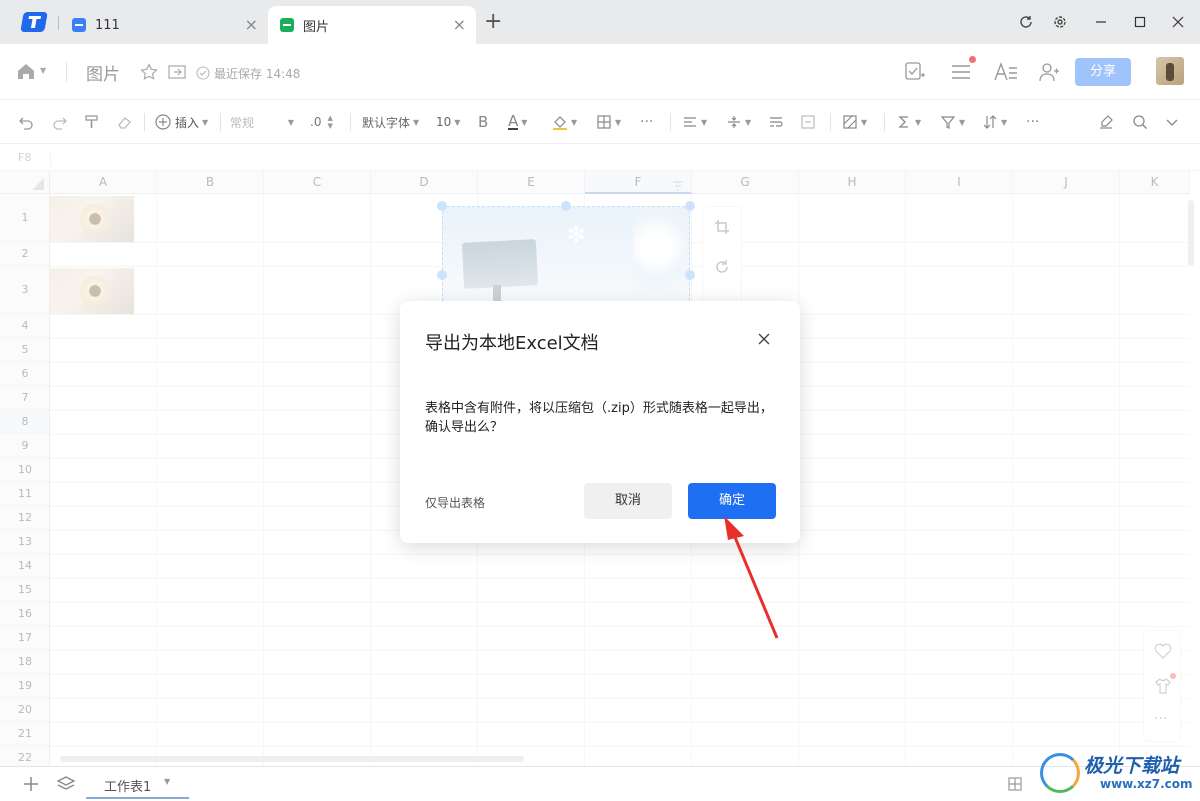 The image size is (1200, 801). I want to click on font-size-value: 10, so click(444, 122).